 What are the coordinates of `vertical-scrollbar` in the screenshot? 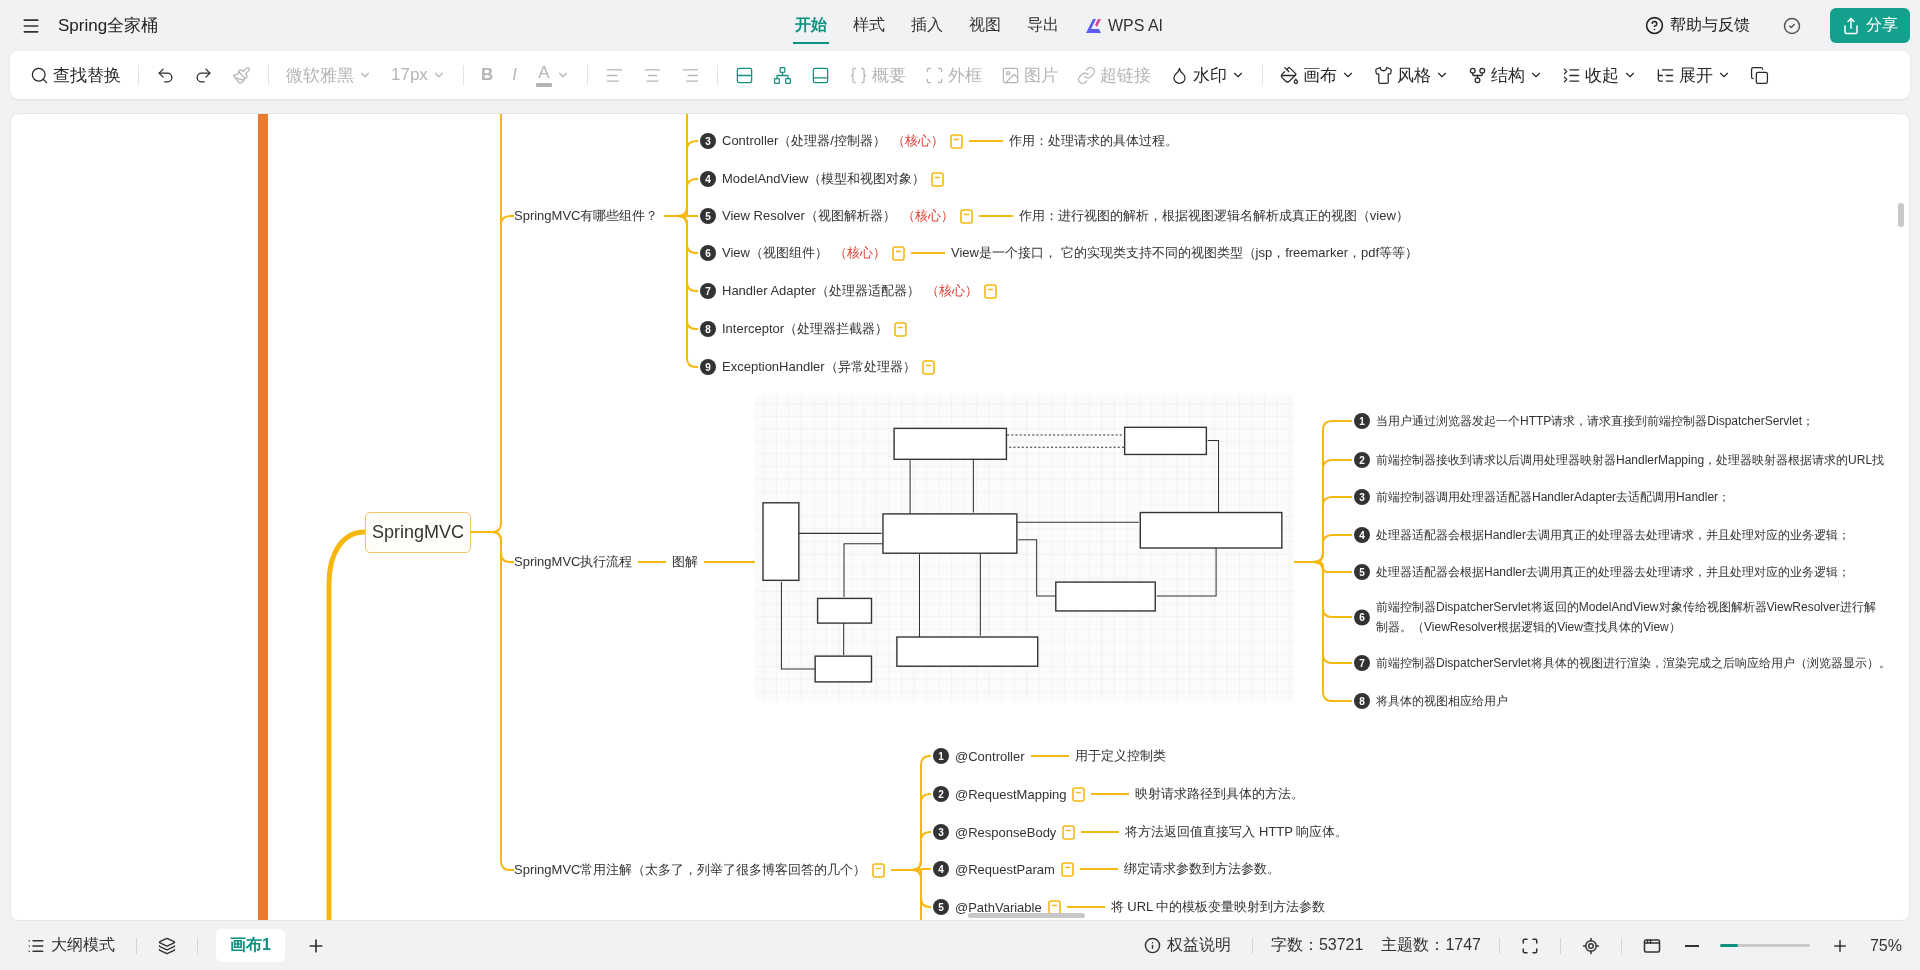 It's located at (1901, 215).